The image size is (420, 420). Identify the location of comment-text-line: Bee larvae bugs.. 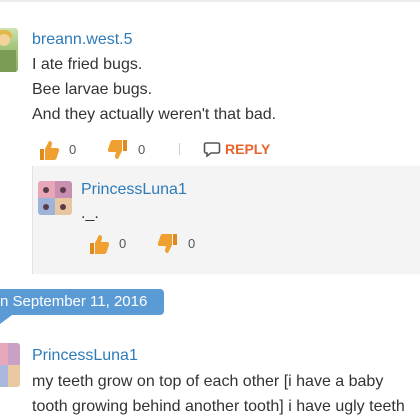
(92, 89).